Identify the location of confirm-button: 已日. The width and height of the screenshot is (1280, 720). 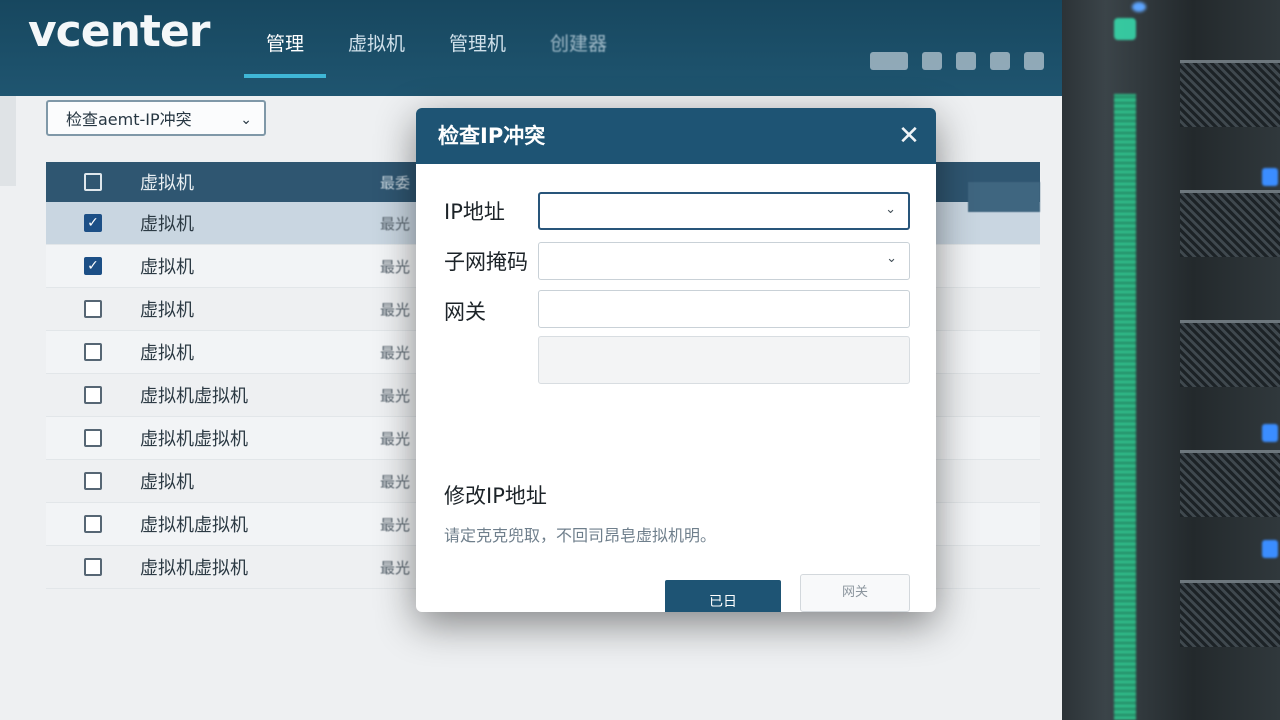
(723, 596).